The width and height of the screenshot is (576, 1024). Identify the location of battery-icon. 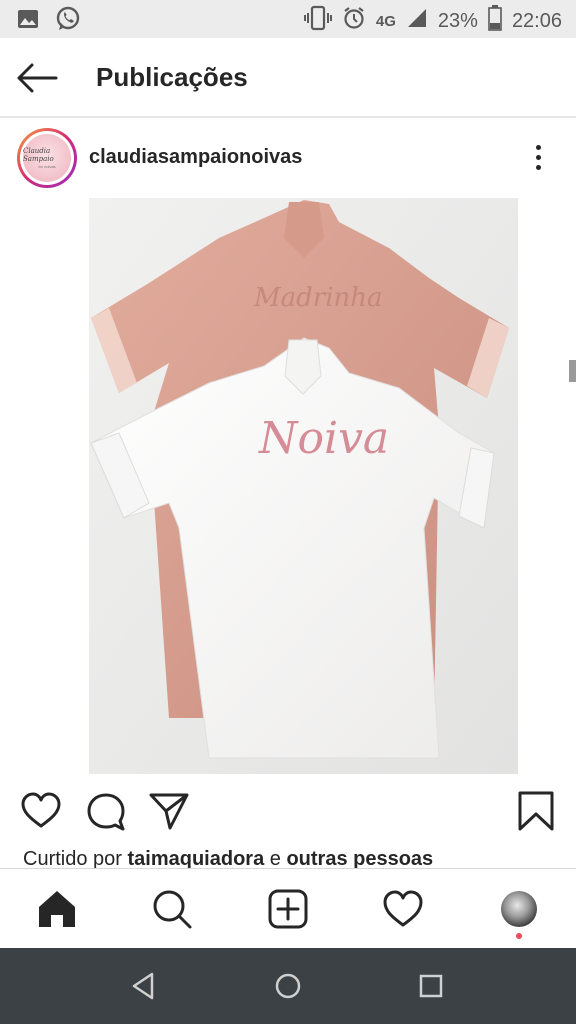
(495, 21).